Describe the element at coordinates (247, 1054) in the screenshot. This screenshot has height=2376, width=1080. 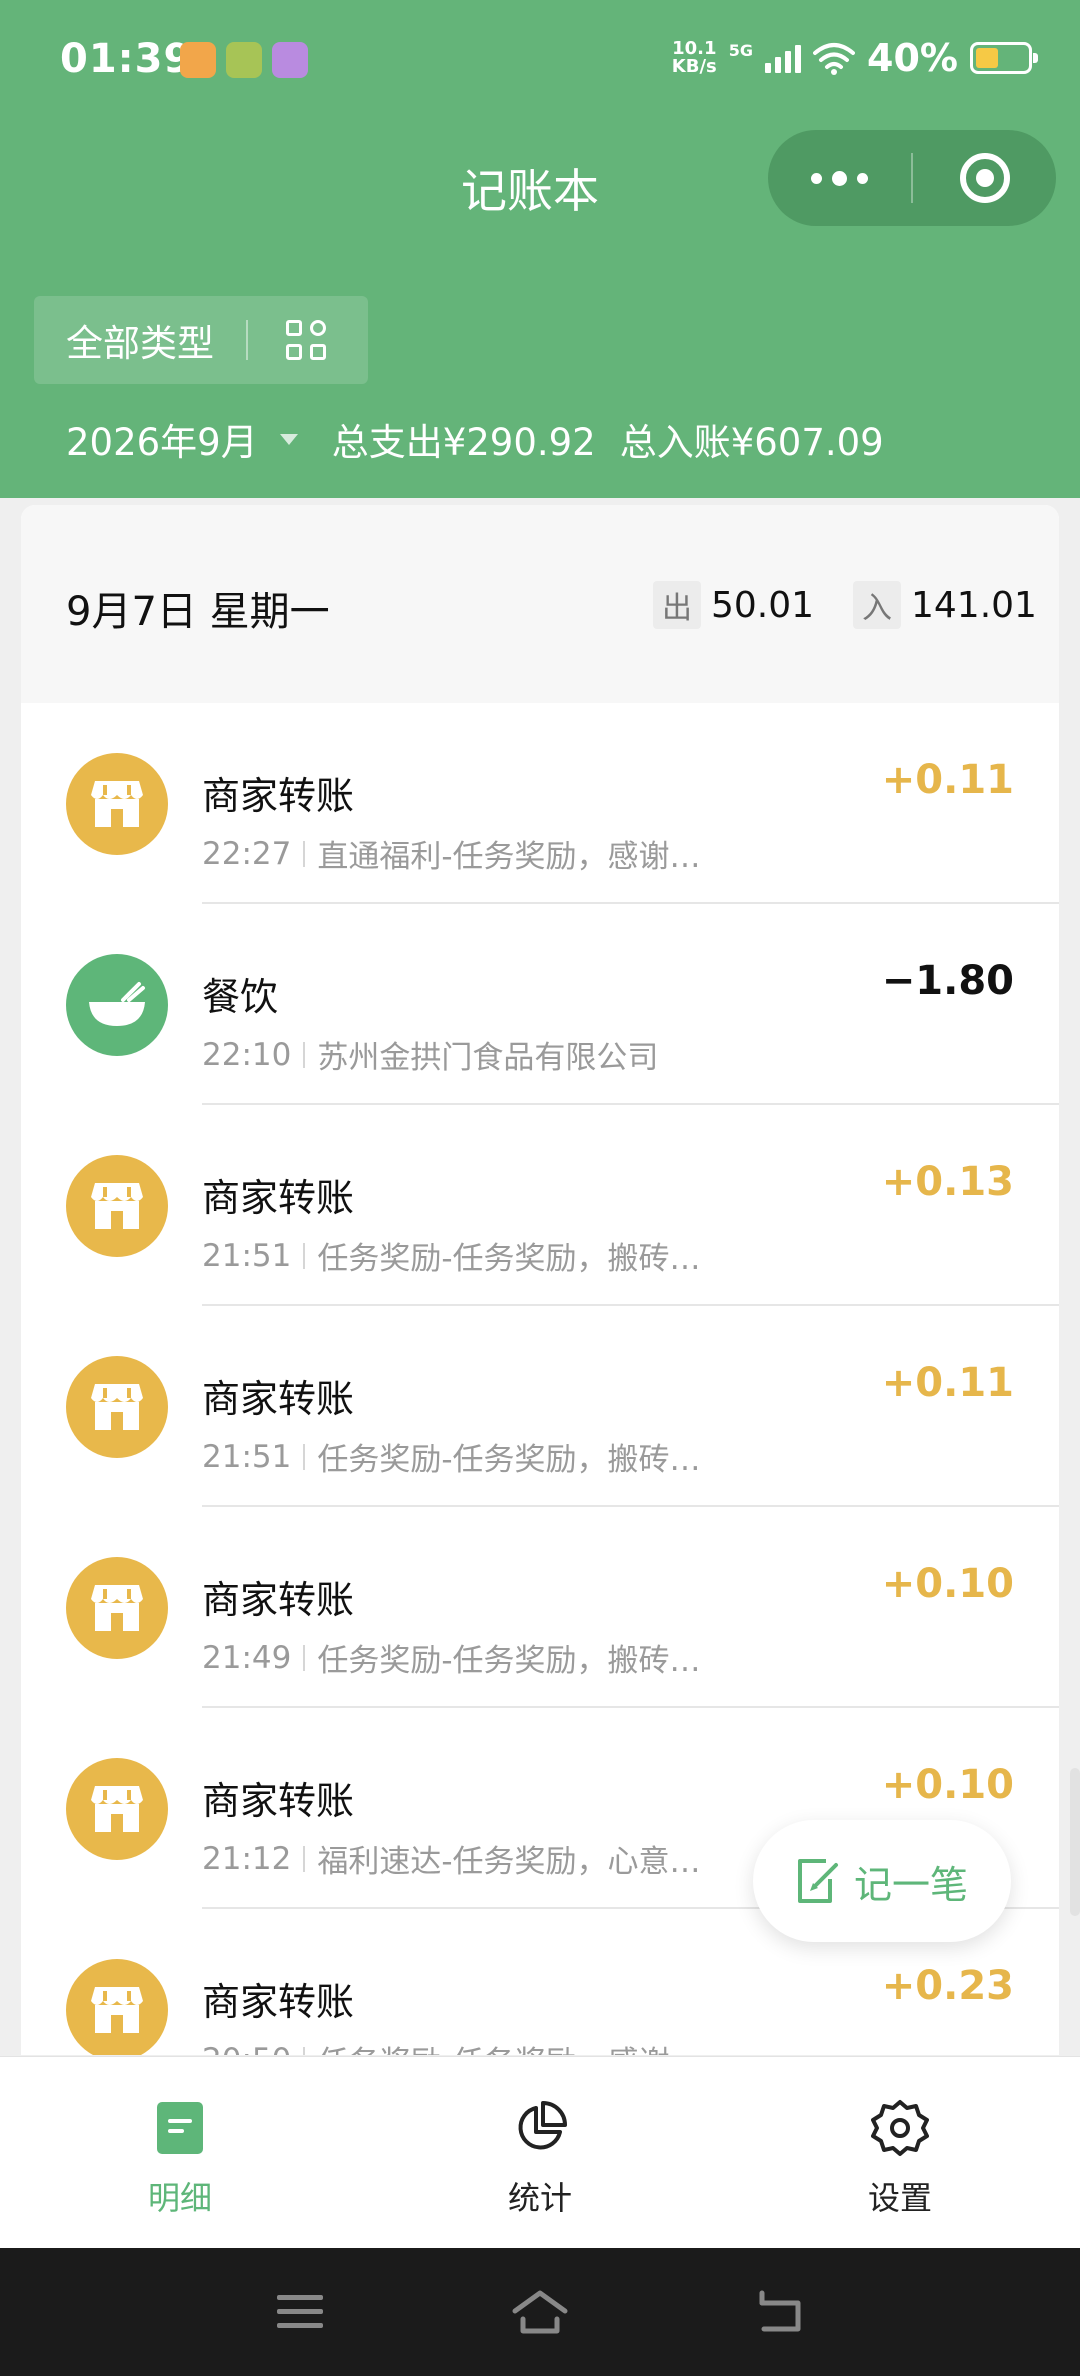
I see `transaction-time: 22:10` at that location.